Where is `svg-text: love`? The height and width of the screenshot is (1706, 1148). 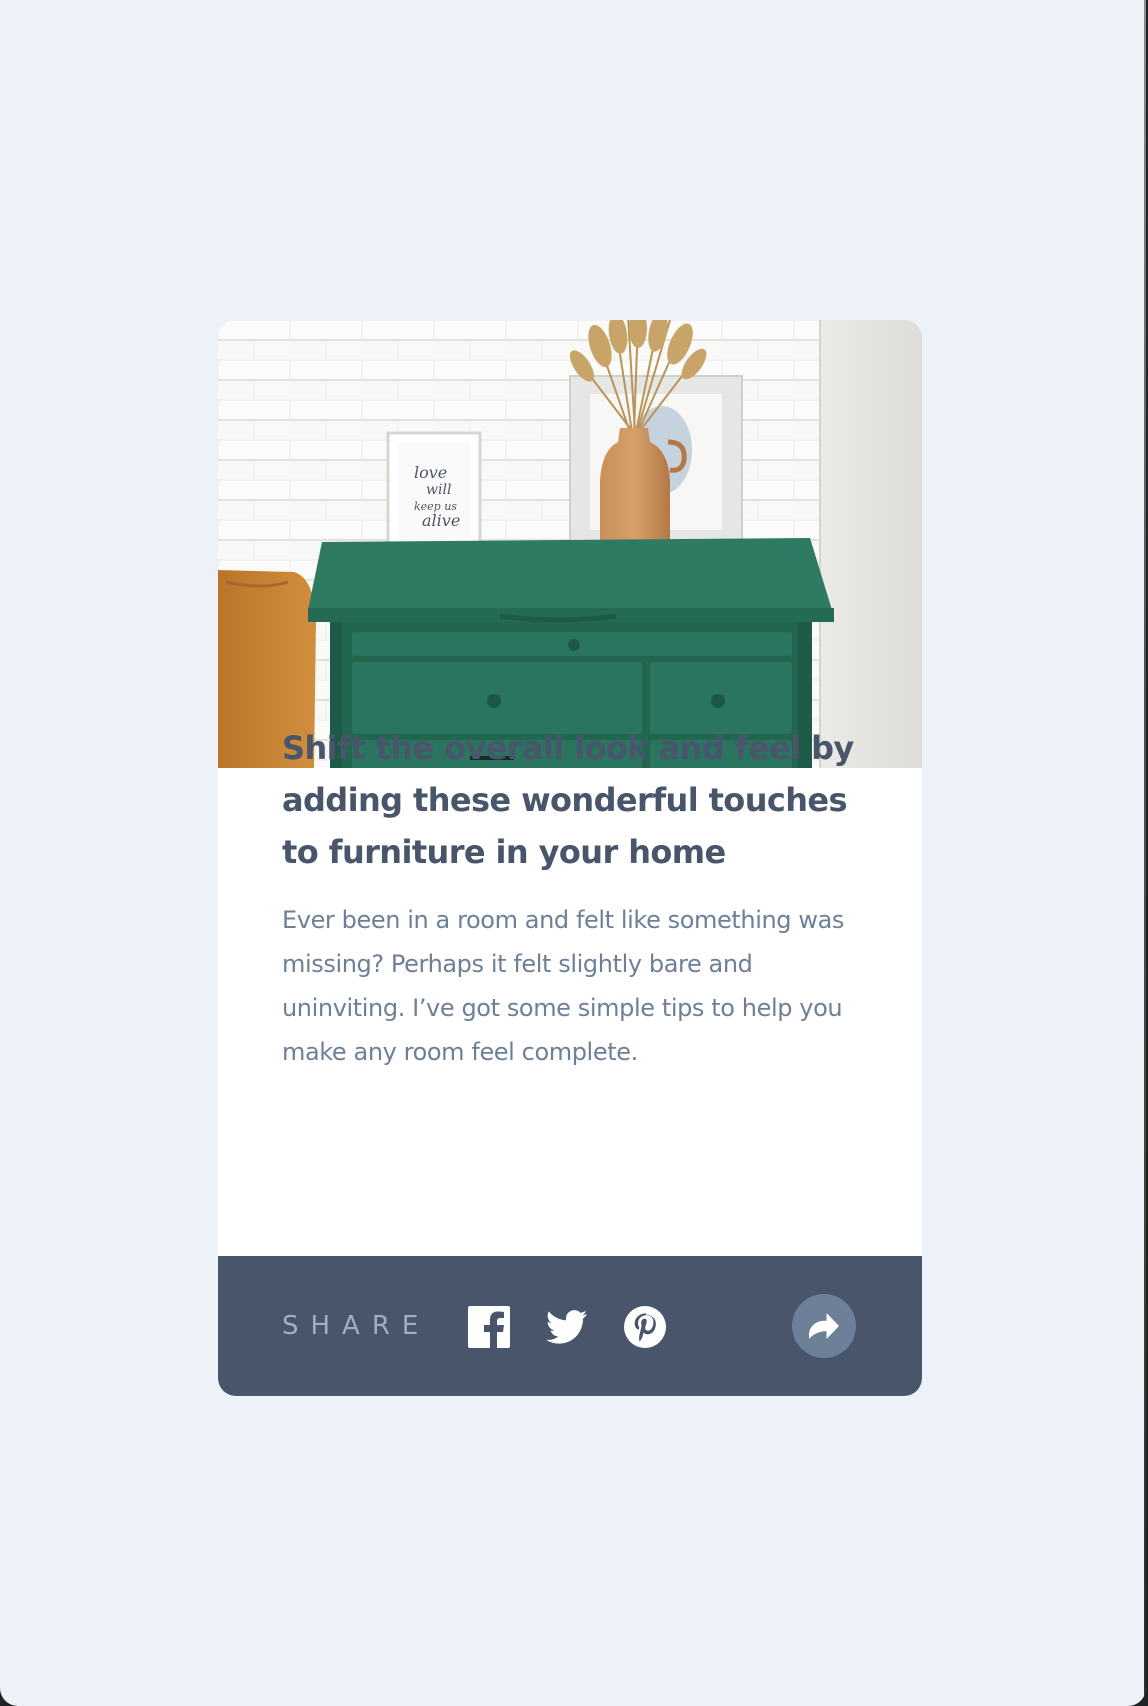
svg-text: love is located at coordinates (430, 472).